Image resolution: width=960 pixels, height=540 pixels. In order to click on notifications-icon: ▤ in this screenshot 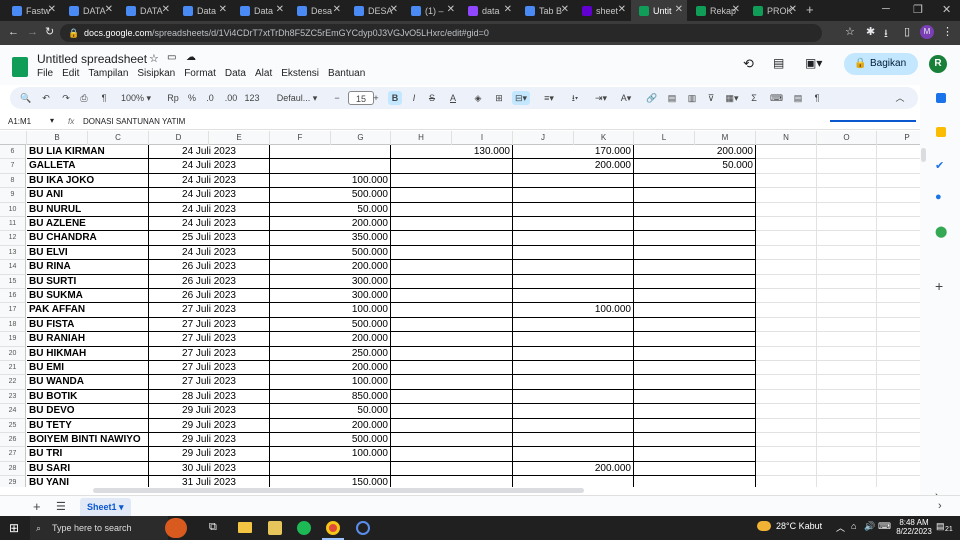, I will do `click(940, 526)`.